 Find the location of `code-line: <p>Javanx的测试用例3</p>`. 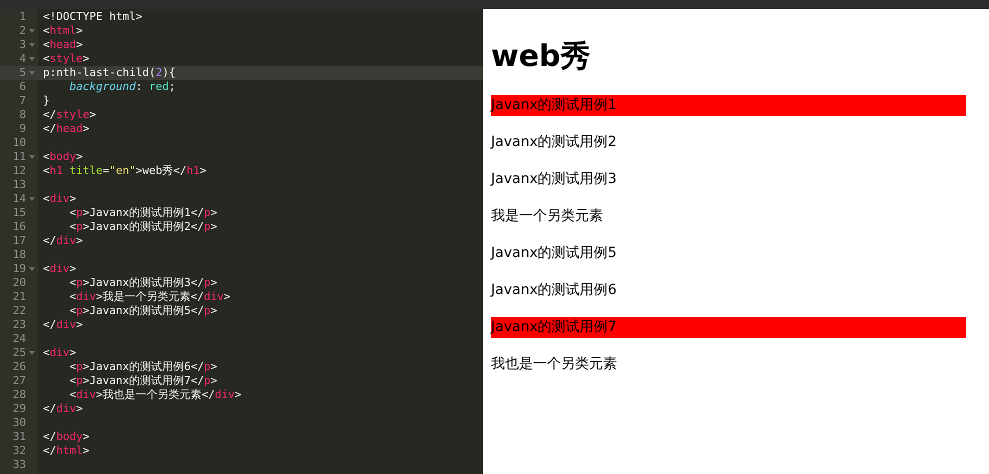

code-line: <p>Javanx的测试用例3</p> is located at coordinates (143, 283).